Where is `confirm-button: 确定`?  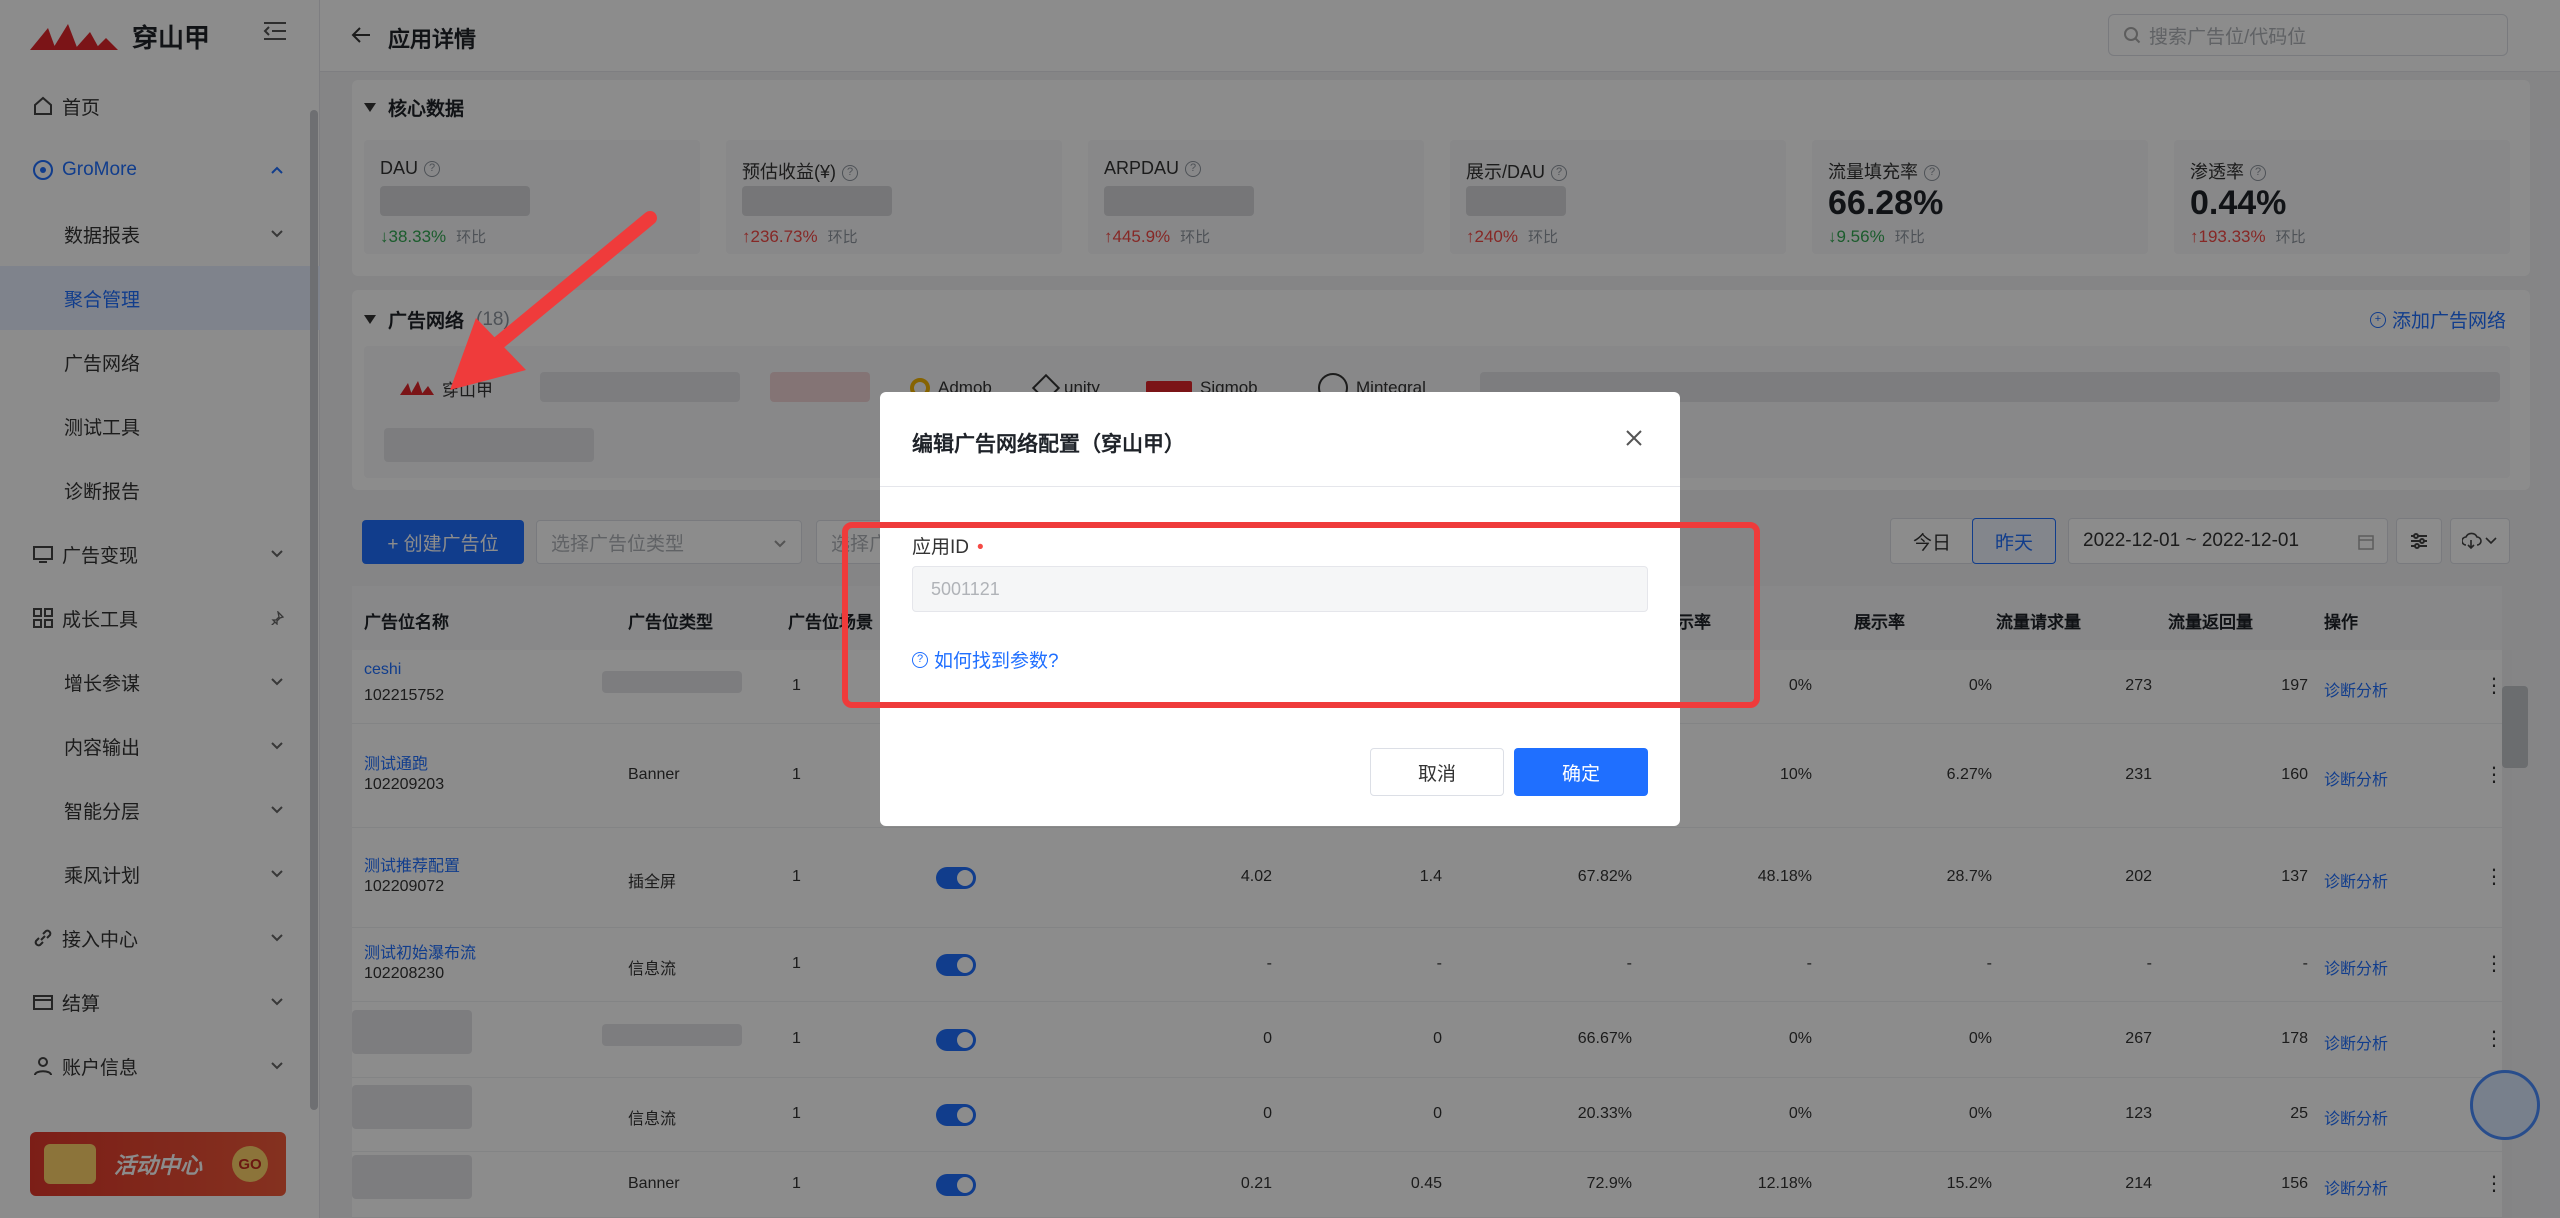 confirm-button: 确定 is located at coordinates (1581, 772).